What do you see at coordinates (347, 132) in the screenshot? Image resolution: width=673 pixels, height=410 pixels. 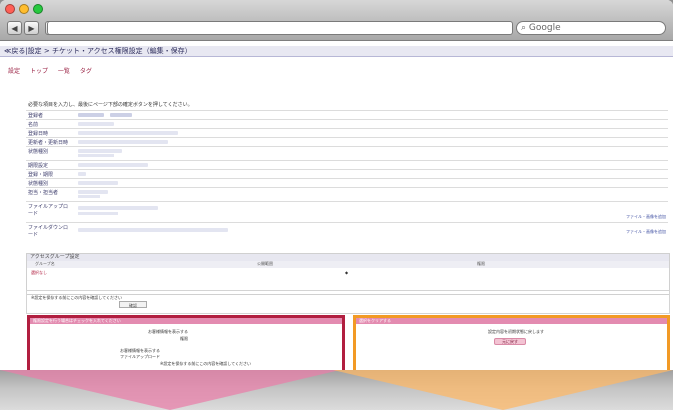 I see `form-row: 登録日時` at bounding box center [347, 132].